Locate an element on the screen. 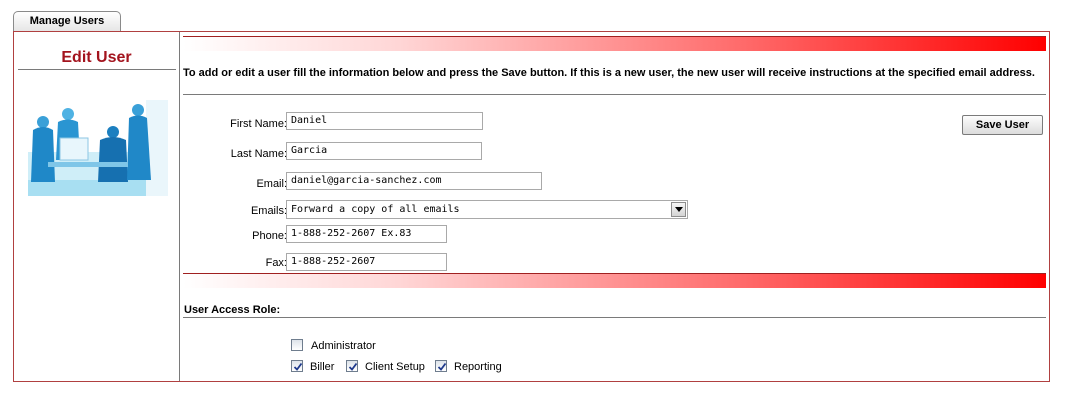 The width and height of the screenshot is (1074, 394). emails-select: Forward a copy of all emails is located at coordinates (487, 209).